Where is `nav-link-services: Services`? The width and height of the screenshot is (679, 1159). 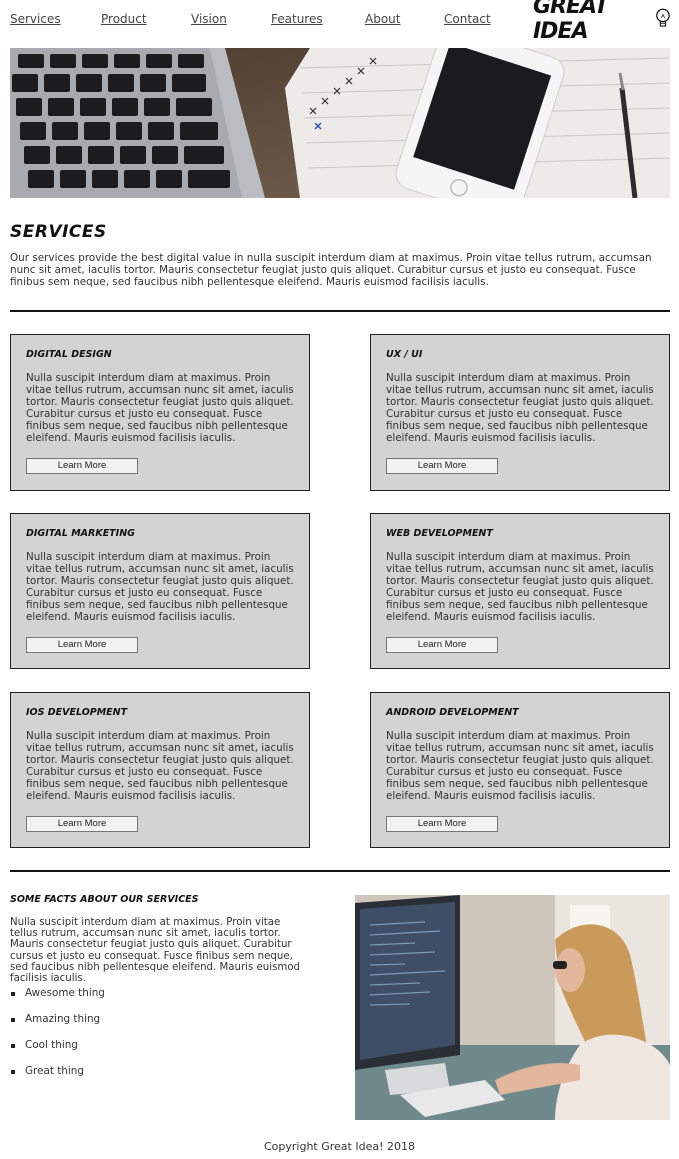 nav-link-services: Services is located at coordinates (35, 19).